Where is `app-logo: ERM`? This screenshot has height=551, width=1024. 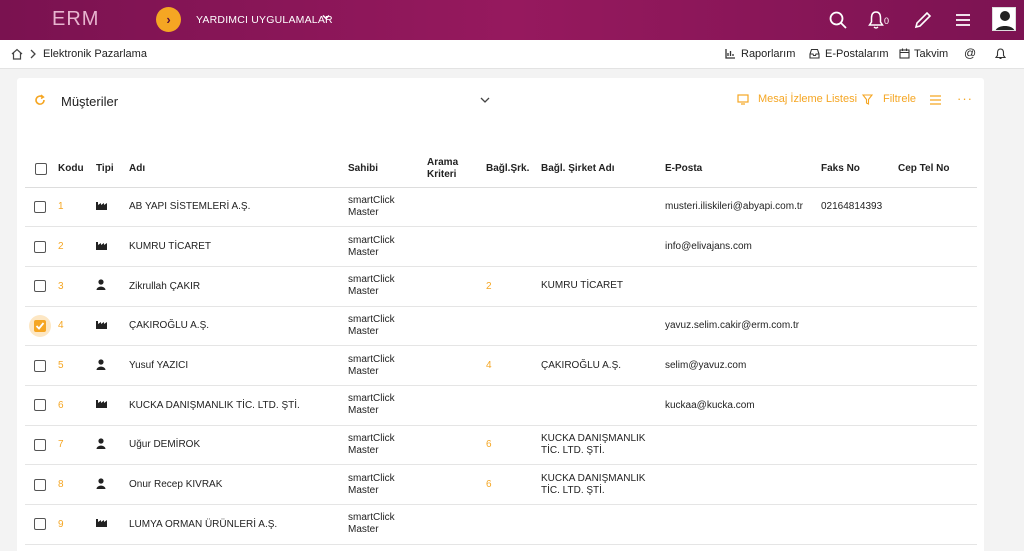
app-logo: ERM is located at coordinates (75, 19).